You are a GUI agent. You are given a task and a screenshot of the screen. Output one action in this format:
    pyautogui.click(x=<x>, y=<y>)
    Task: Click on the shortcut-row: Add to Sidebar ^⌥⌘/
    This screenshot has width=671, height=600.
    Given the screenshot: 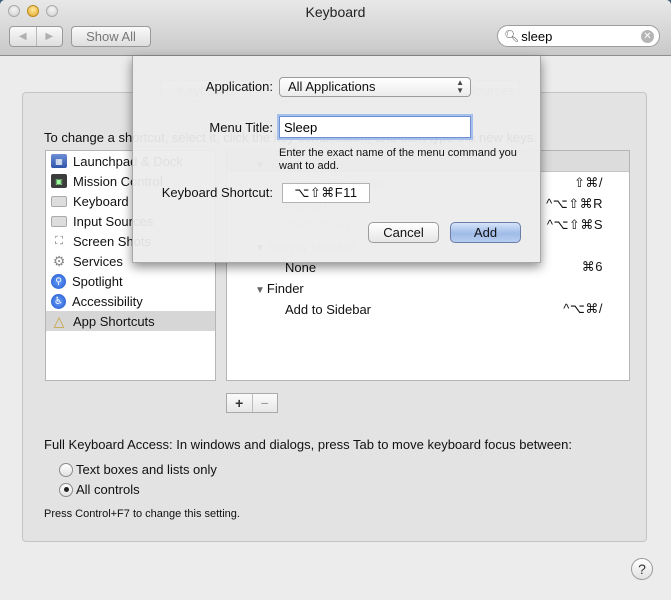 What is the action you would take?
    pyautogui.click(x=428, y=309)
    